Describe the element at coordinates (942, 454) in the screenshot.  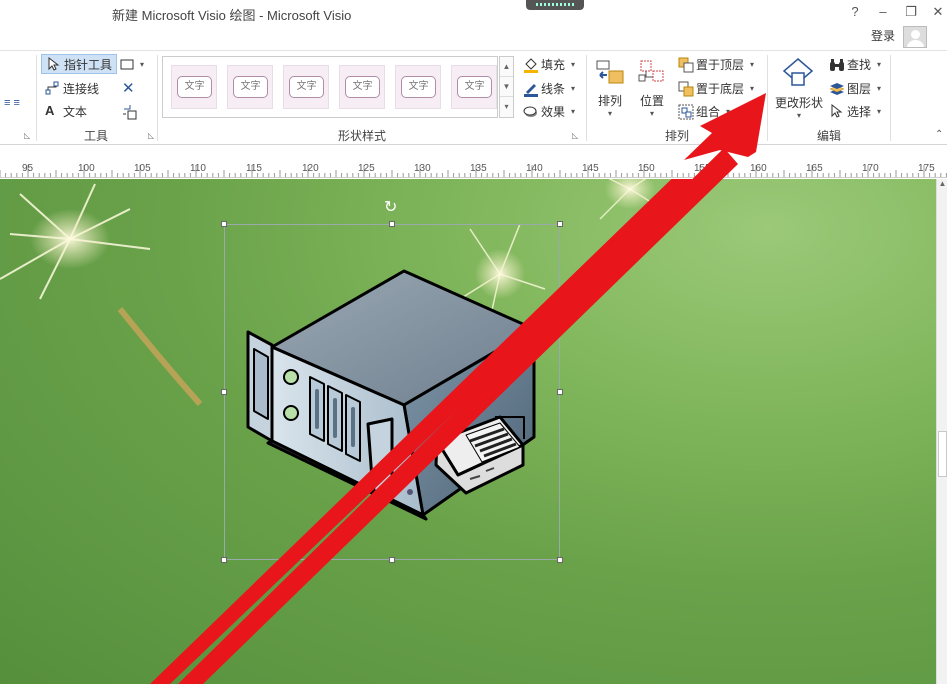
I see `scrollbar-thumb` at that location.